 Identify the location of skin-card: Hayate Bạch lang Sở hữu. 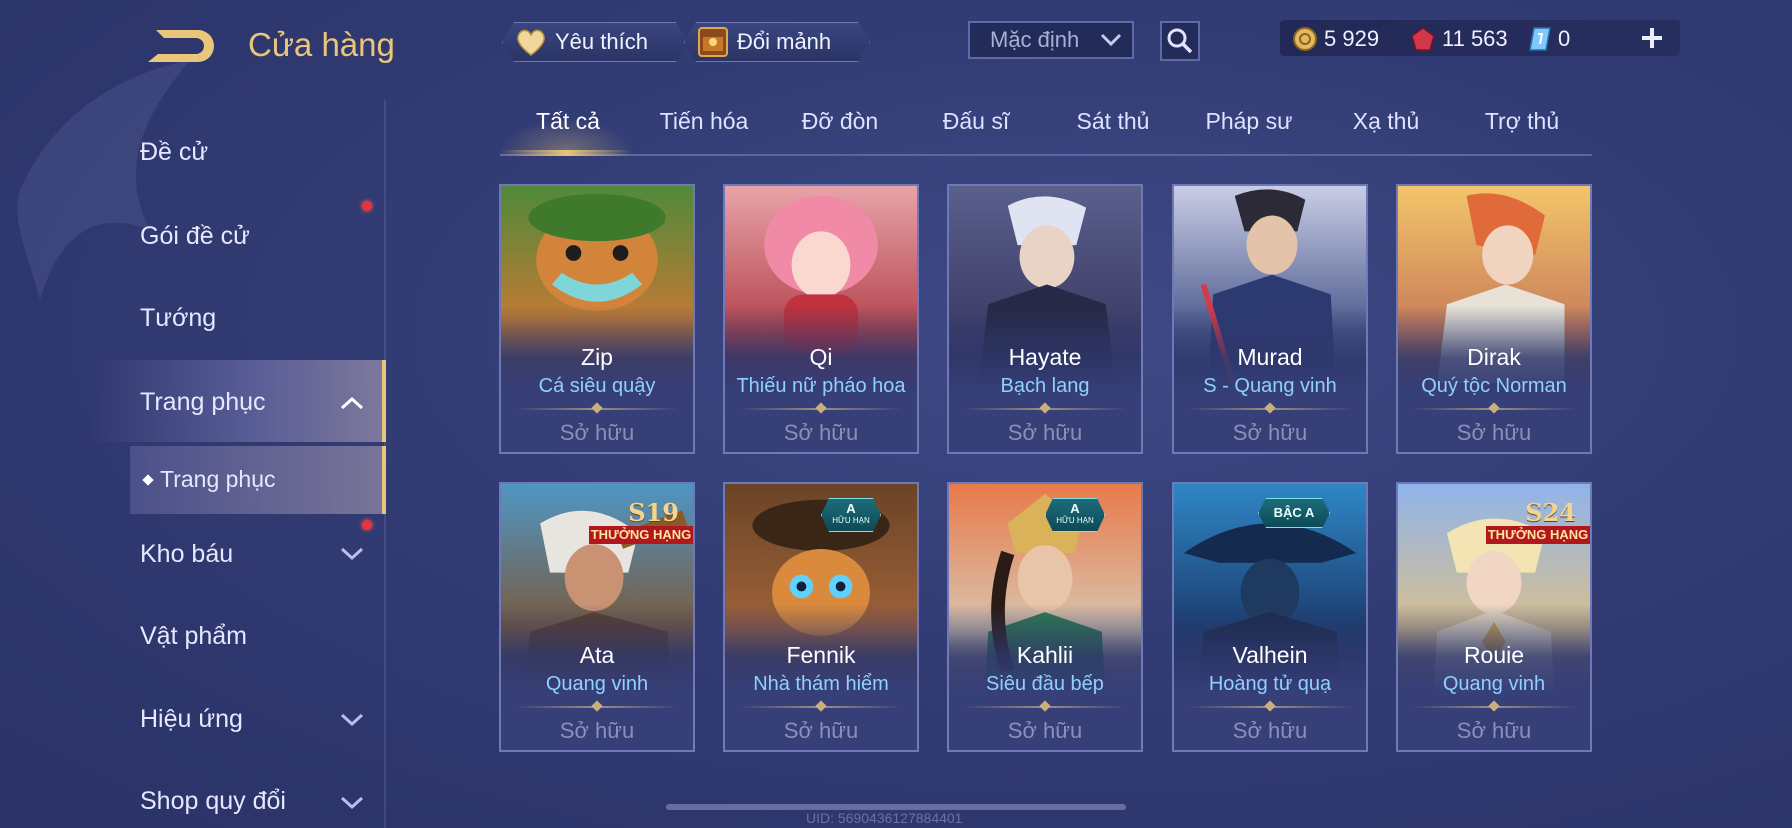
(1045, 319).